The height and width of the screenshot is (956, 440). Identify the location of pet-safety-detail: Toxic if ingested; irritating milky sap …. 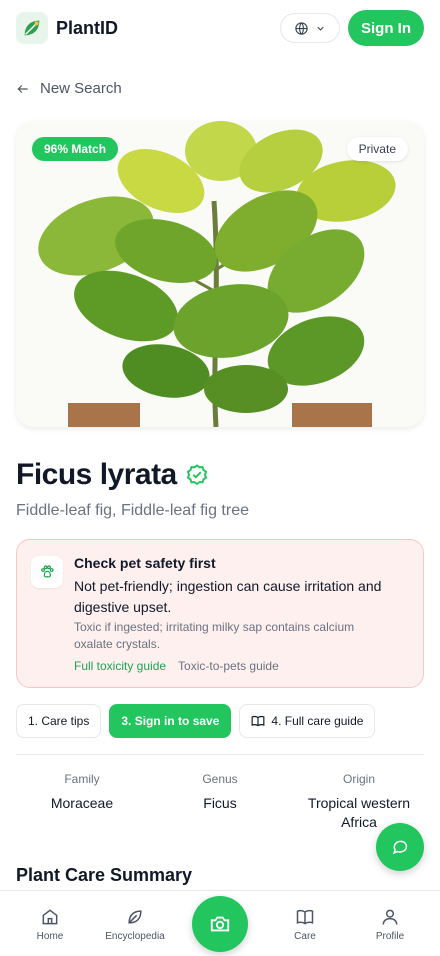
(214, 635).